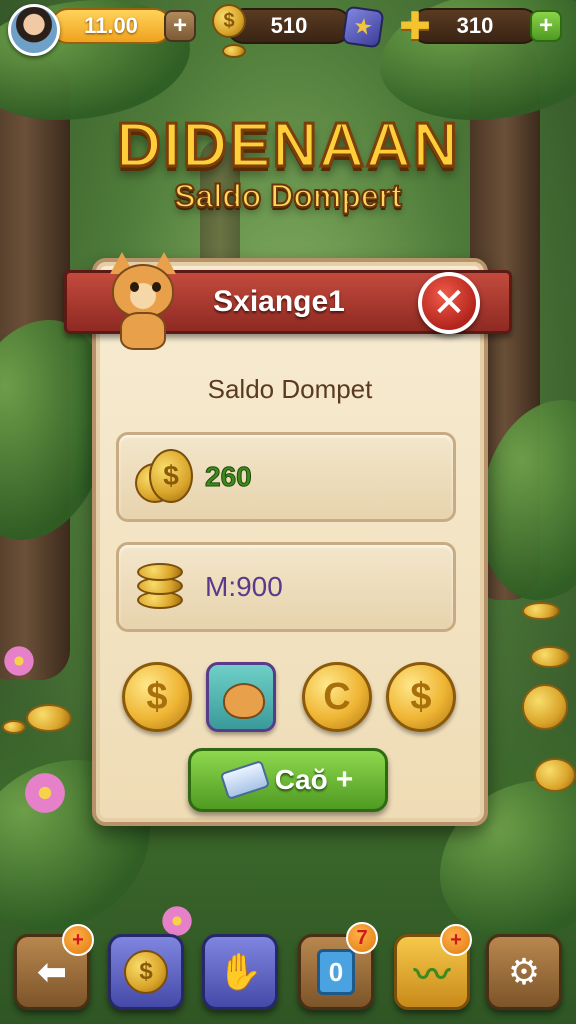  What do you see at coordinates (344, 779) in the screenshot?
I see `plus-icon: +` at bounding box center [344, 779].